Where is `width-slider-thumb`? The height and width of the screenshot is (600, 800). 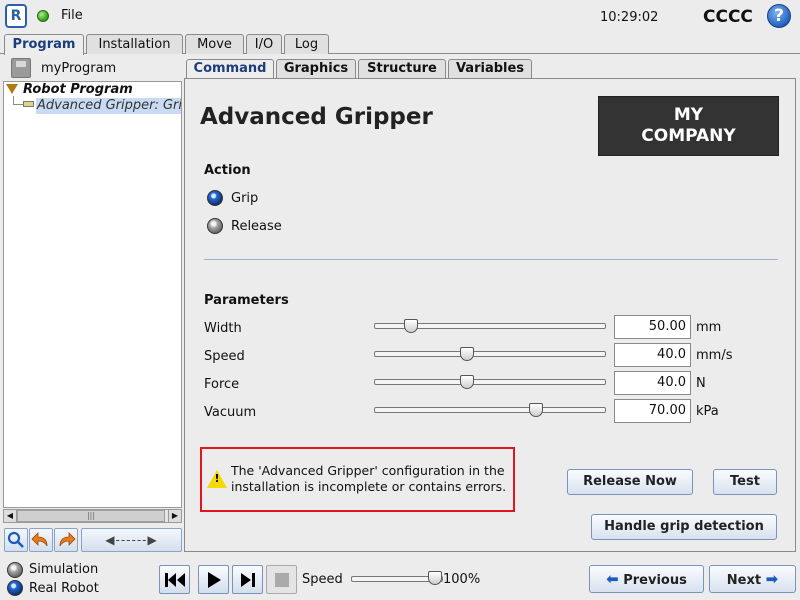
width-slider-thumb is located at coordinates (411, 326).